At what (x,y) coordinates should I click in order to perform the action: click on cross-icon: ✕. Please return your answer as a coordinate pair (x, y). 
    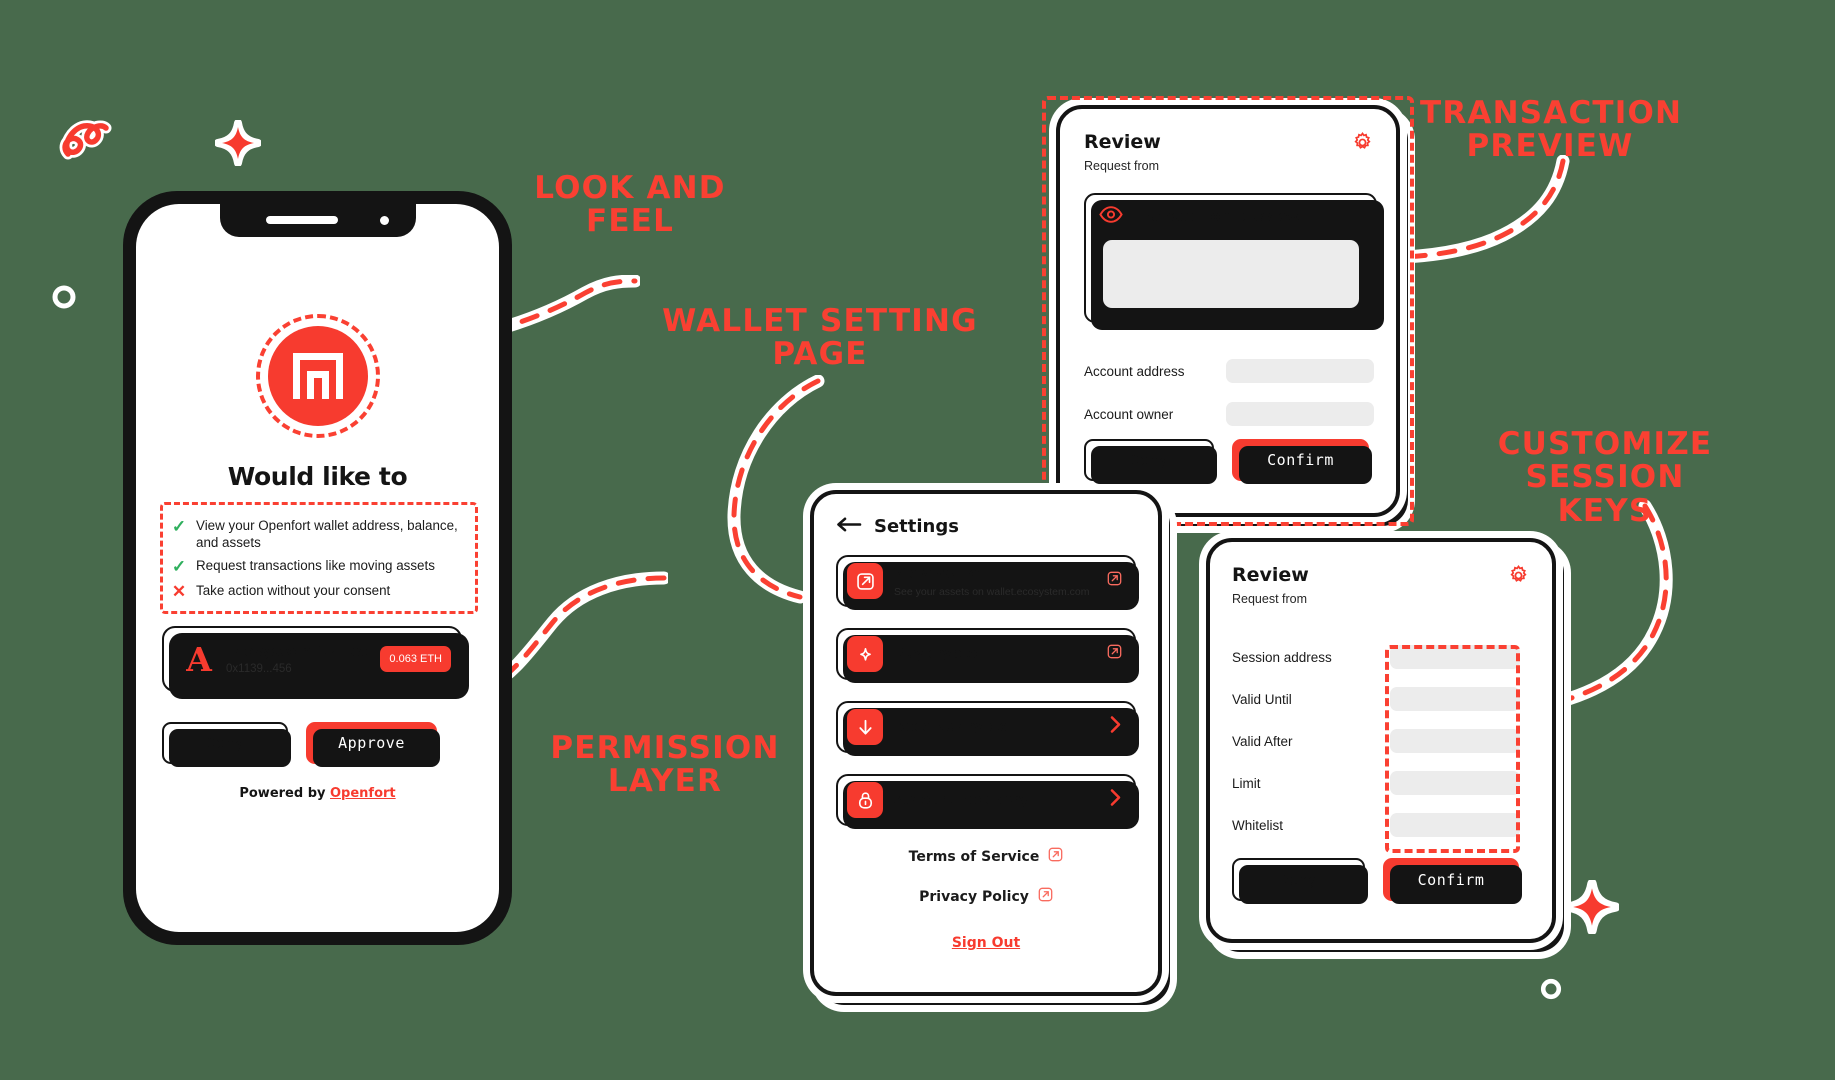
    Looking at the image, I should click on (179, 591).